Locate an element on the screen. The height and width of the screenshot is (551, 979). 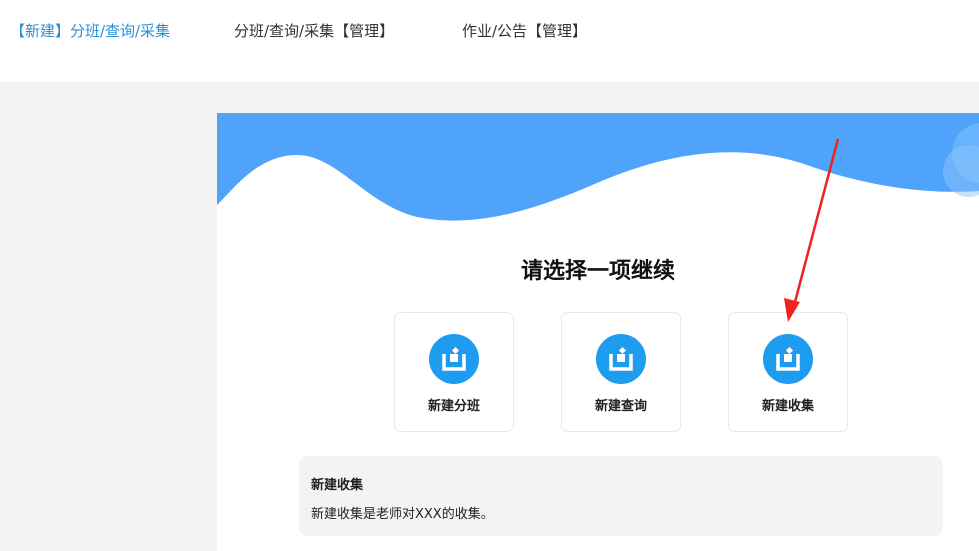
option-card-new-class: 新建分班 is located at coordinates (454, 372).